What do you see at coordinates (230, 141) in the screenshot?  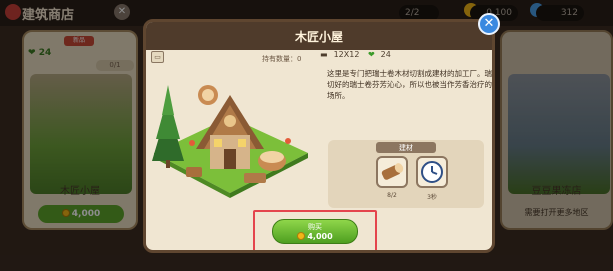 I see `carpenter-house-image` at bounding box center [230, 141].